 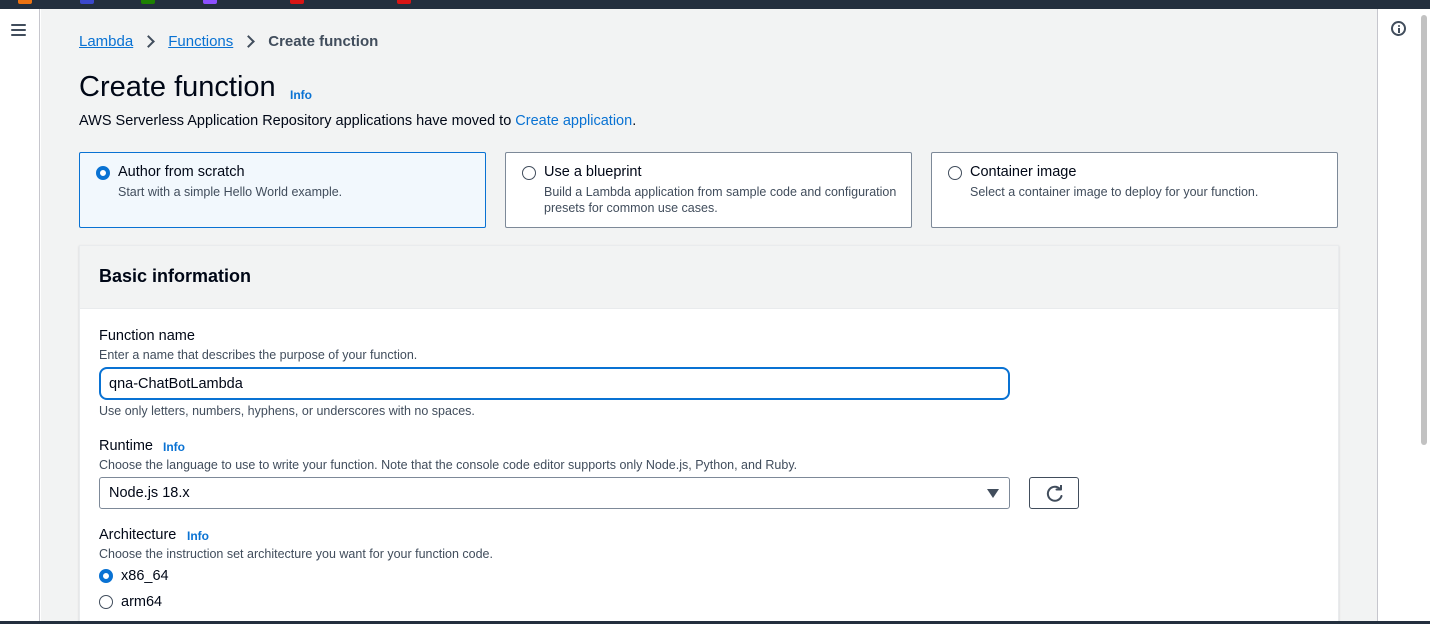 I want to click on page-scrollbar, so click(x=1424, y=316).